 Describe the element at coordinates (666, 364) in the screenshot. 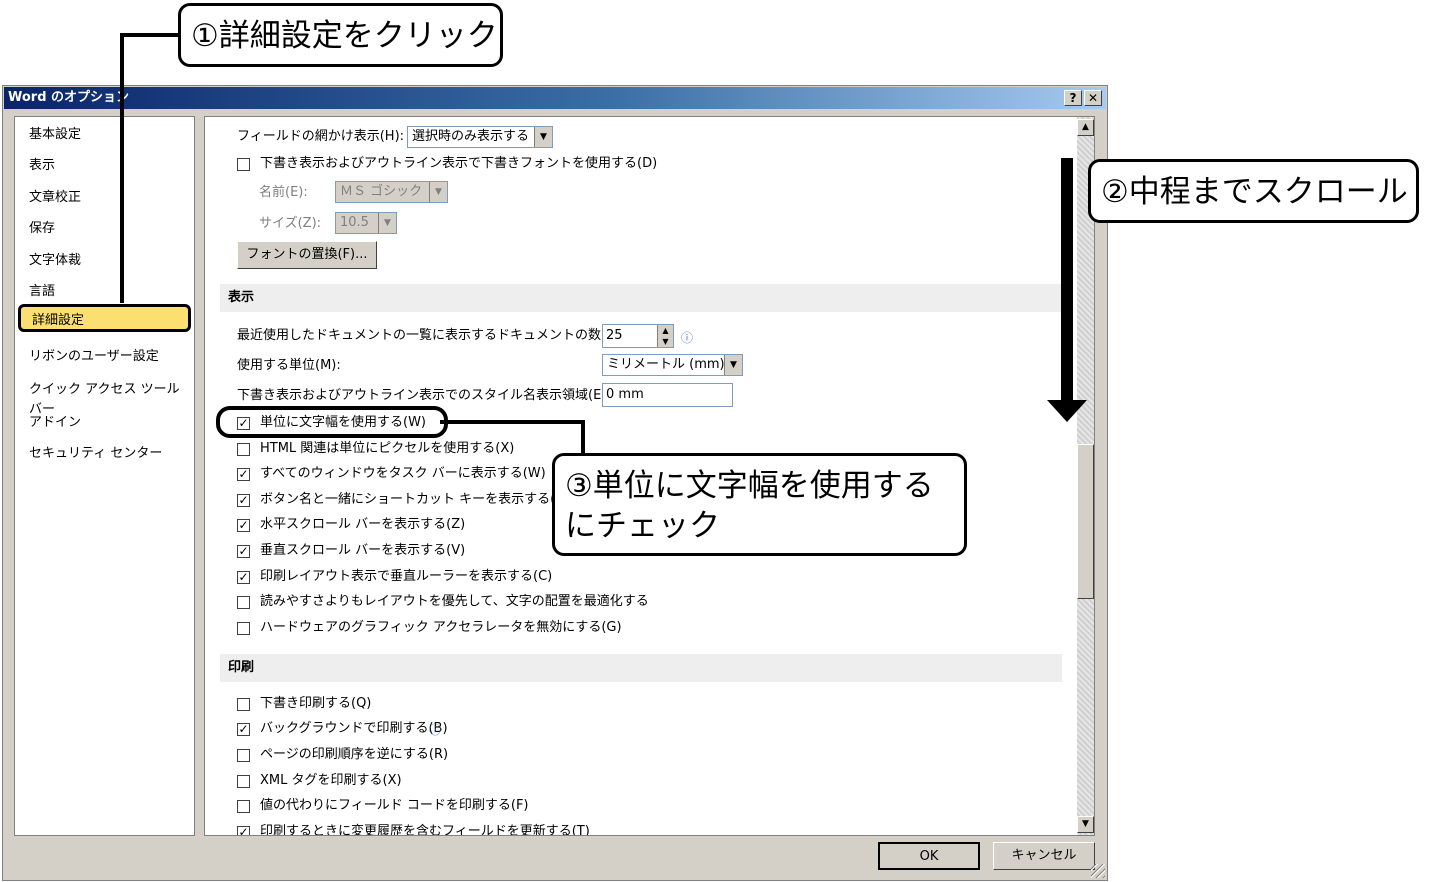

I see `units-value: ミリメートル (mm)` at that location.